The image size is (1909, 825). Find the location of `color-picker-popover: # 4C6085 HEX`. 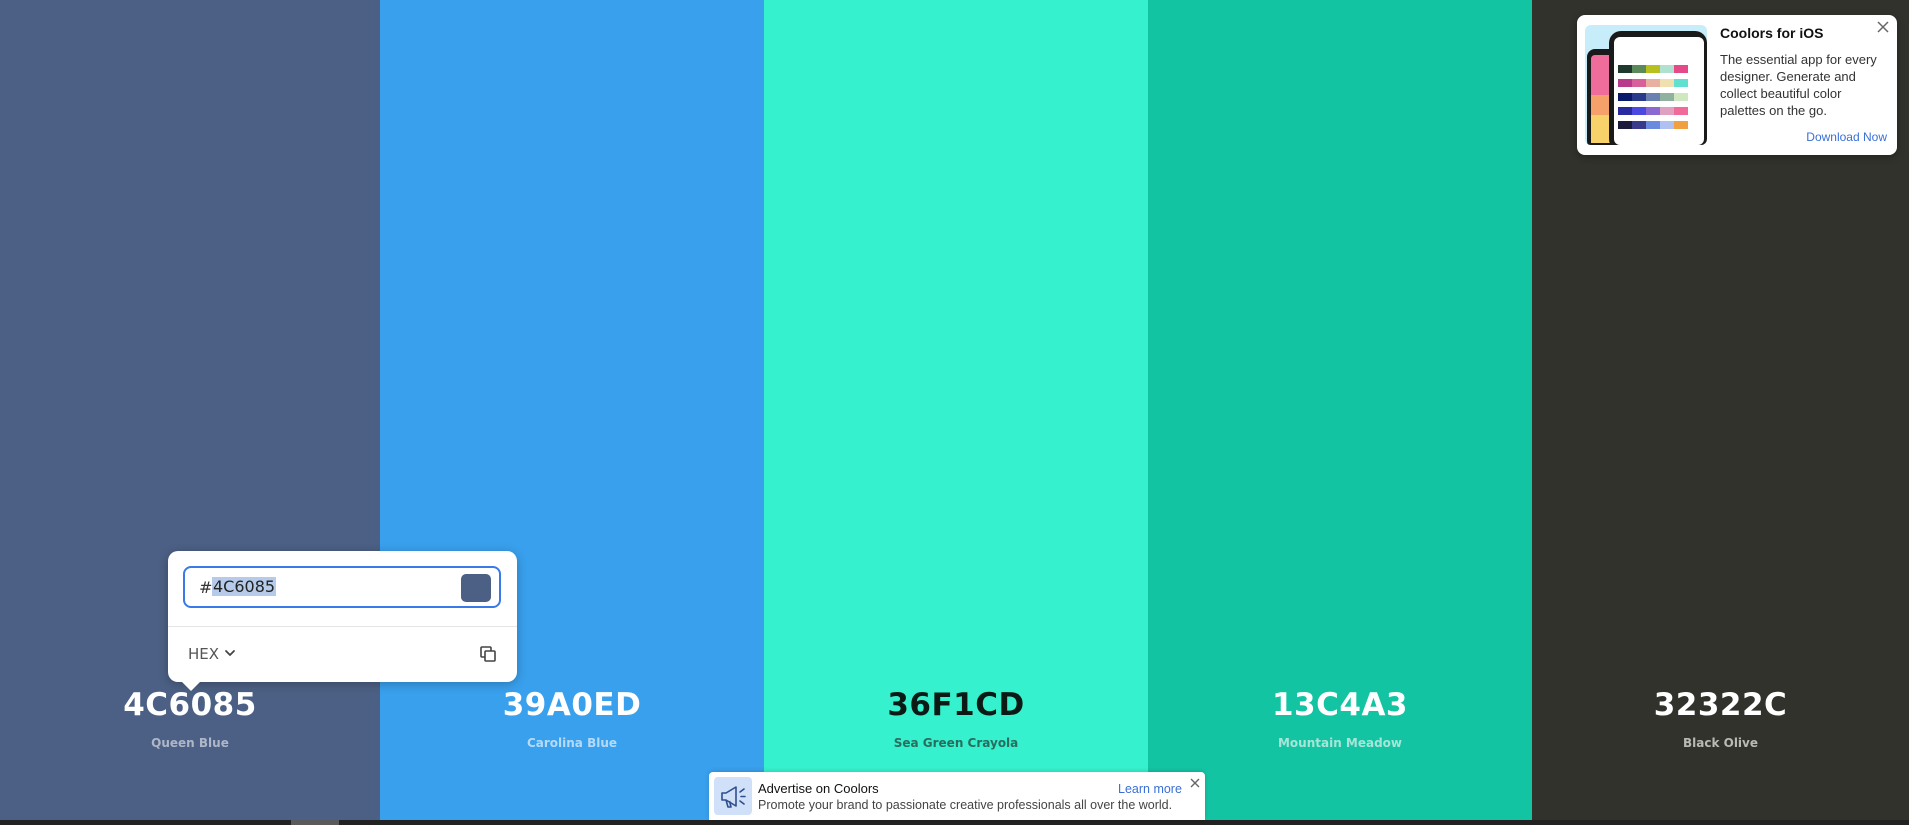

color-picker-popover: # 4C6085 HEX is located at coordinates (342, 621).